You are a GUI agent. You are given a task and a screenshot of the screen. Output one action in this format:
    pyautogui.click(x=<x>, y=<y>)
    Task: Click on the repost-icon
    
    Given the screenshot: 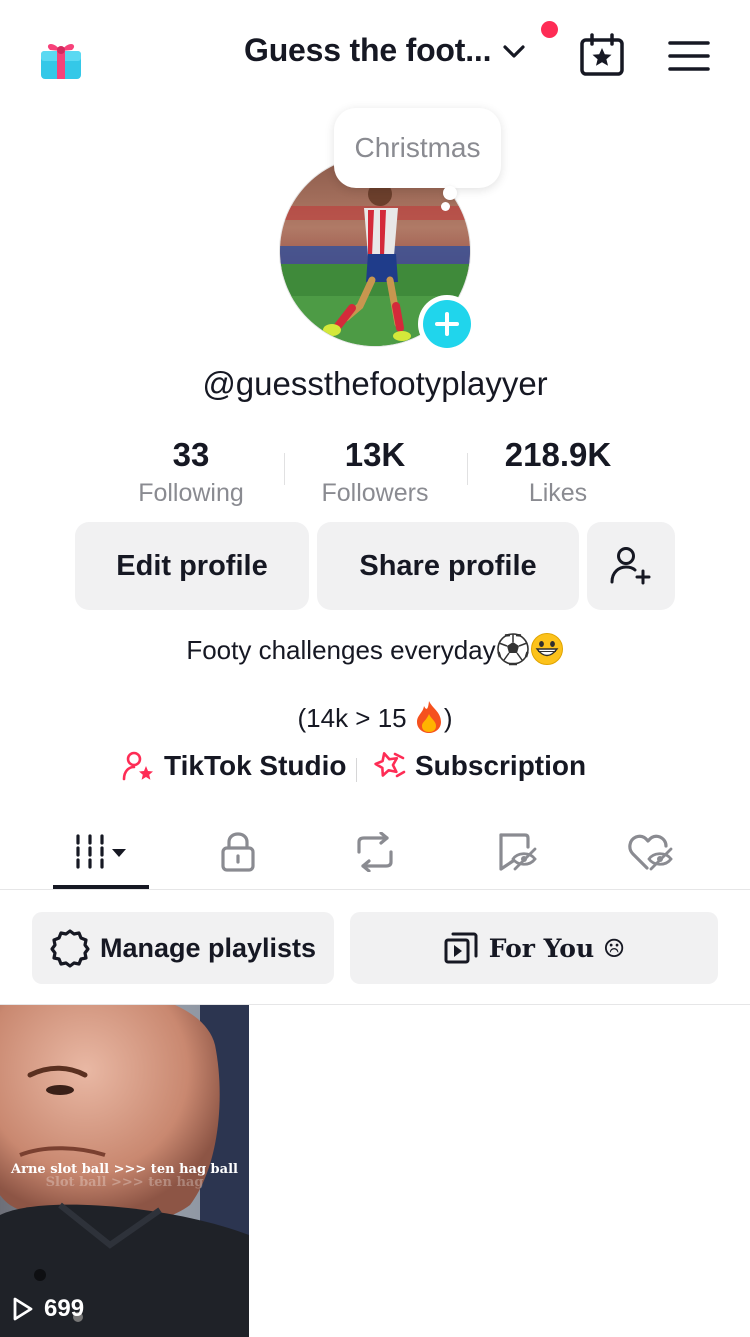 What is the action you would take?
    pyautogui.click(x=375, y=852)
    